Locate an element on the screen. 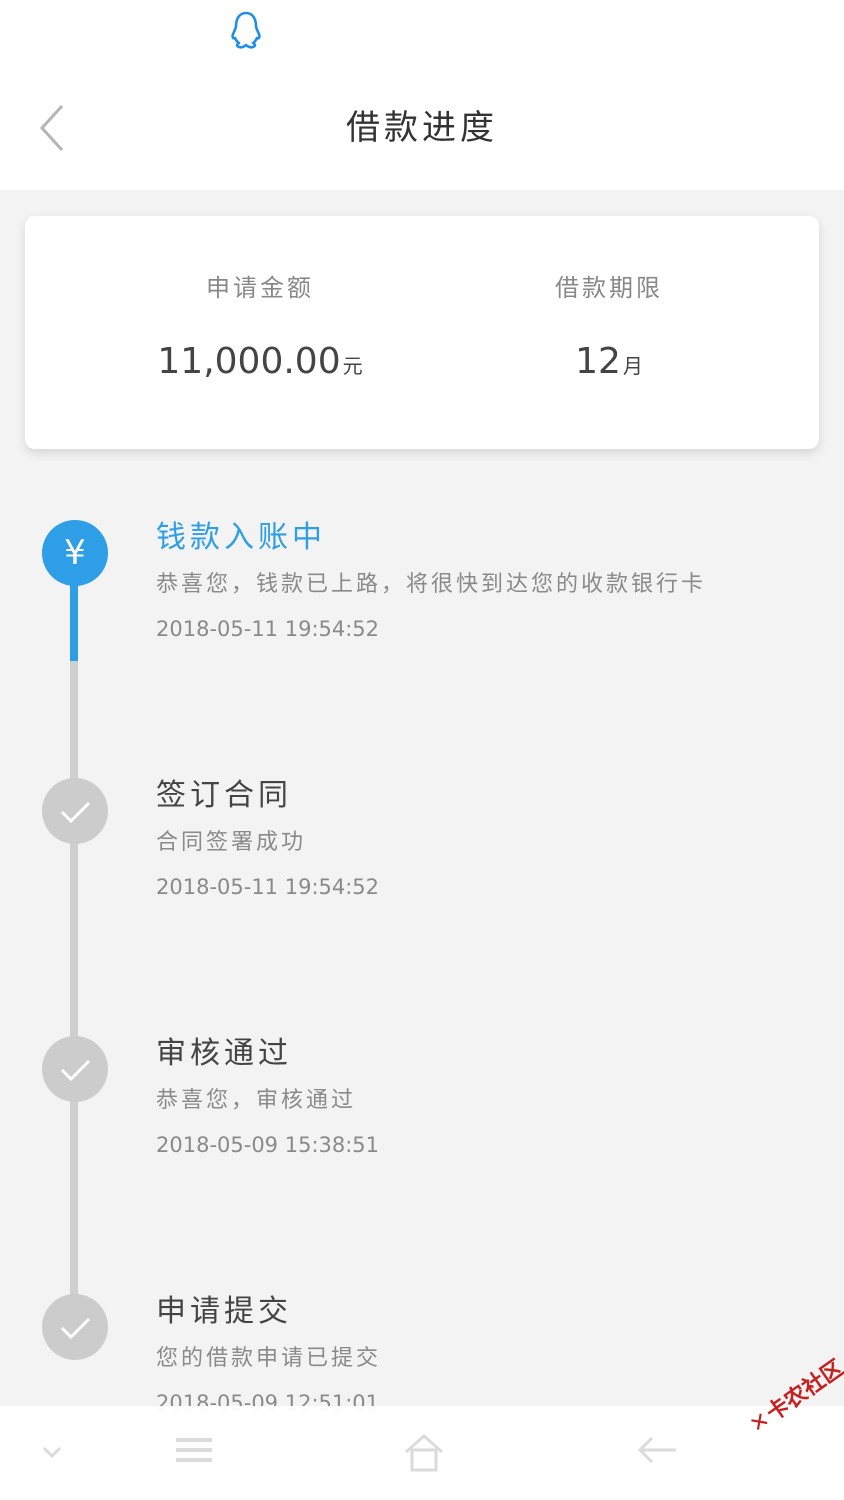 The image size is (844, 1500). step-title: 审核通过 is located at coordinates (224, 1053).